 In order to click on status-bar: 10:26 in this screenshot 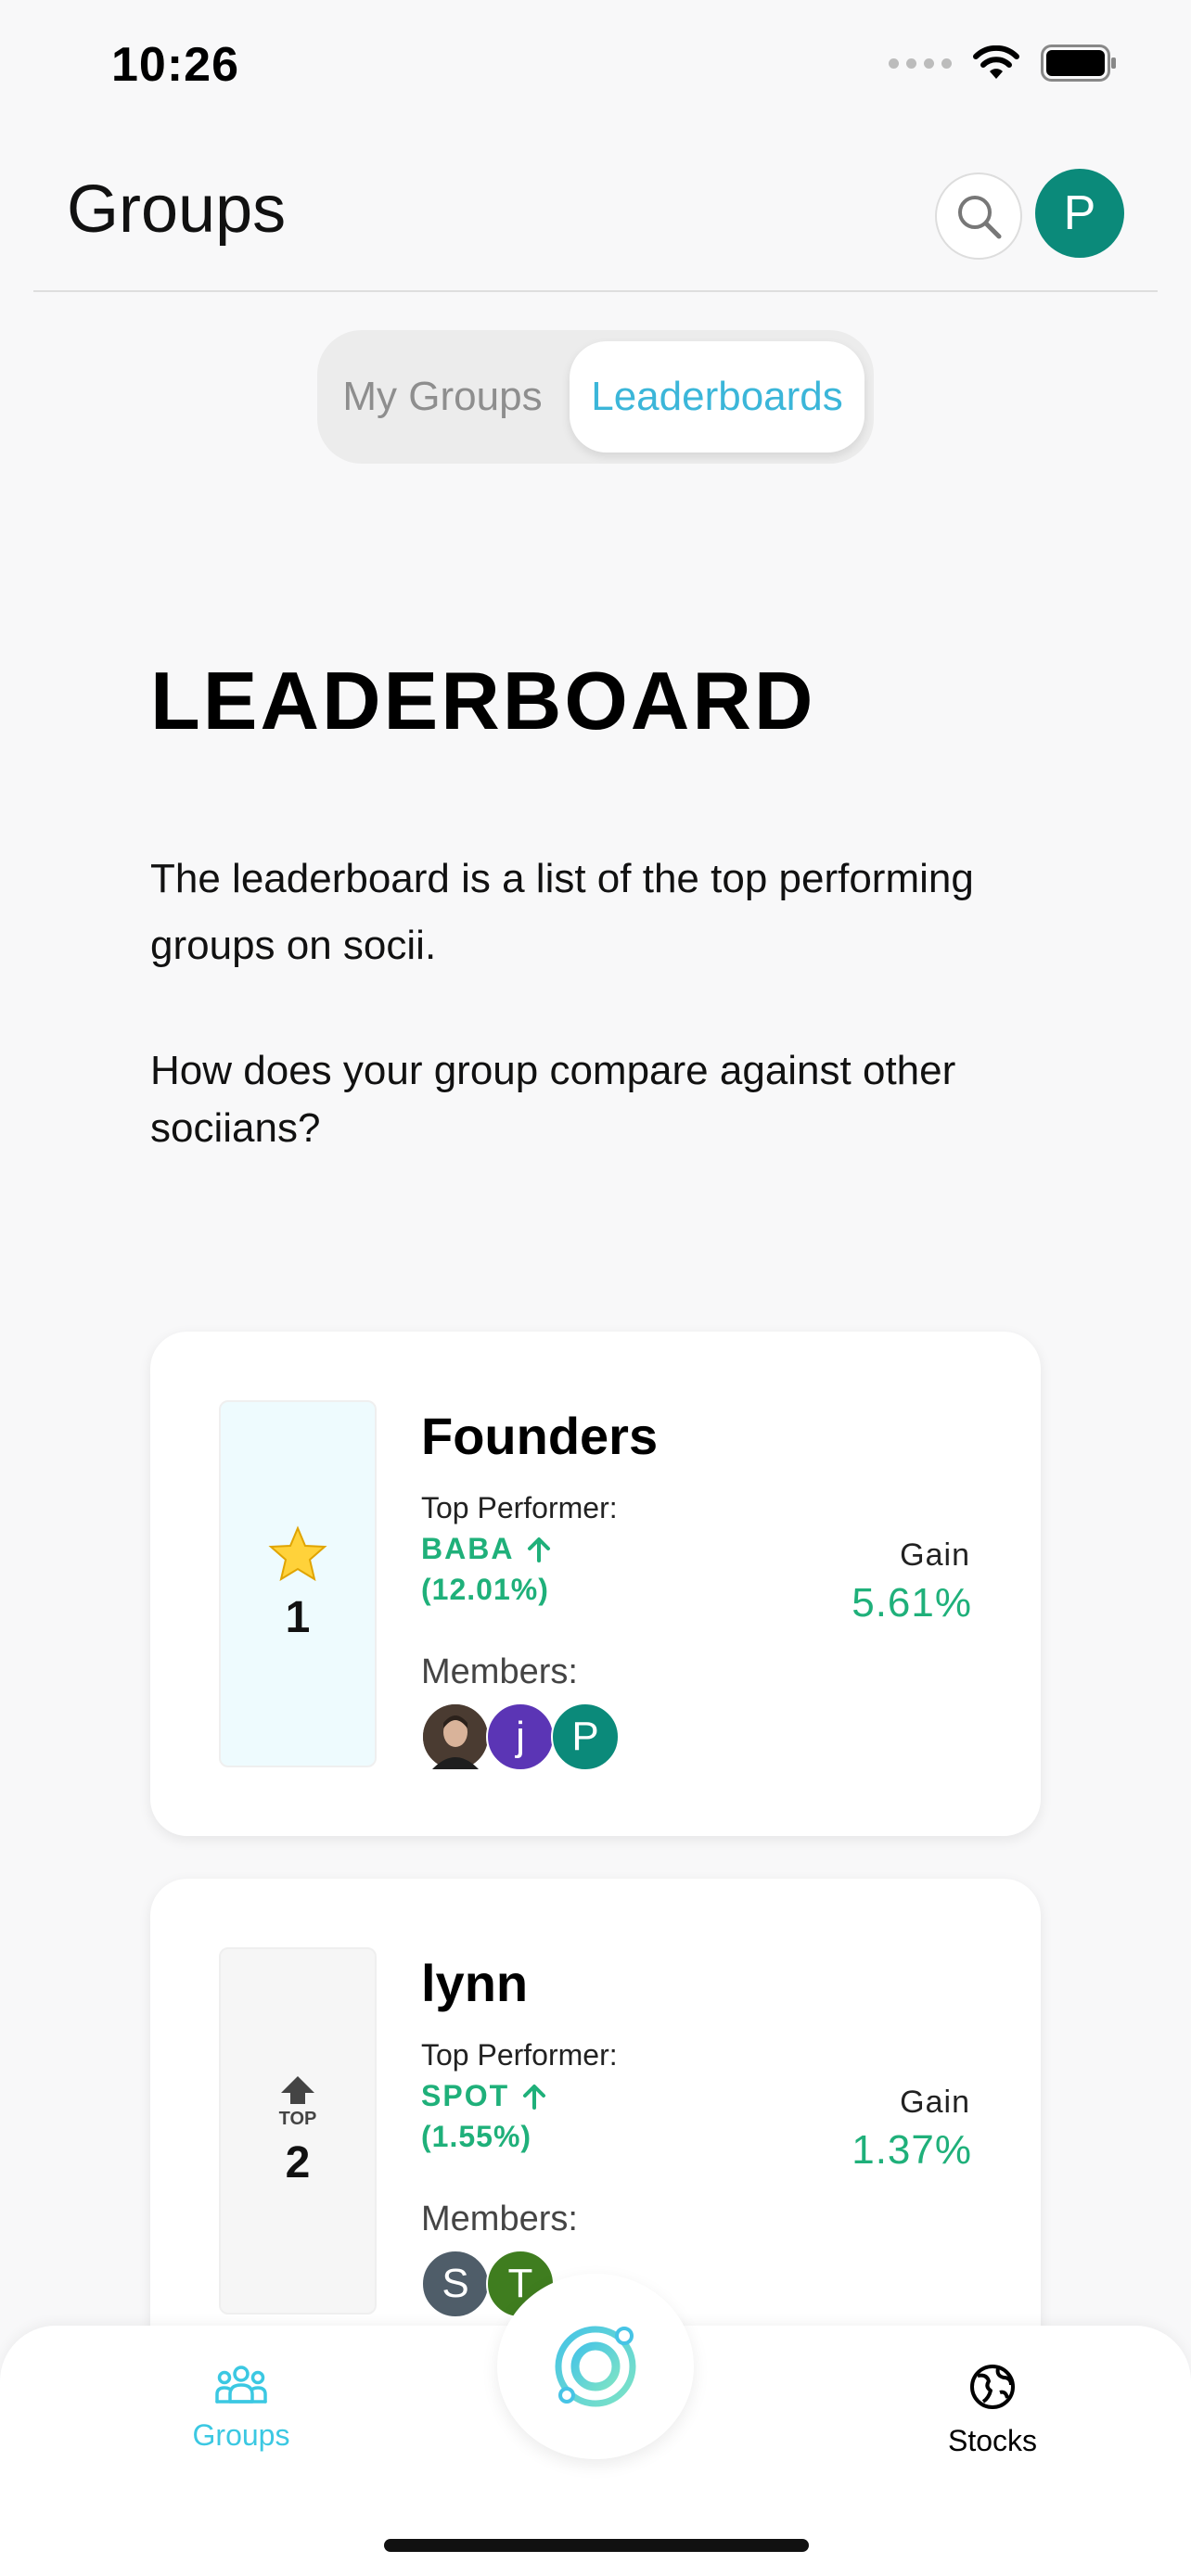, I will do `click(595, 69)`.